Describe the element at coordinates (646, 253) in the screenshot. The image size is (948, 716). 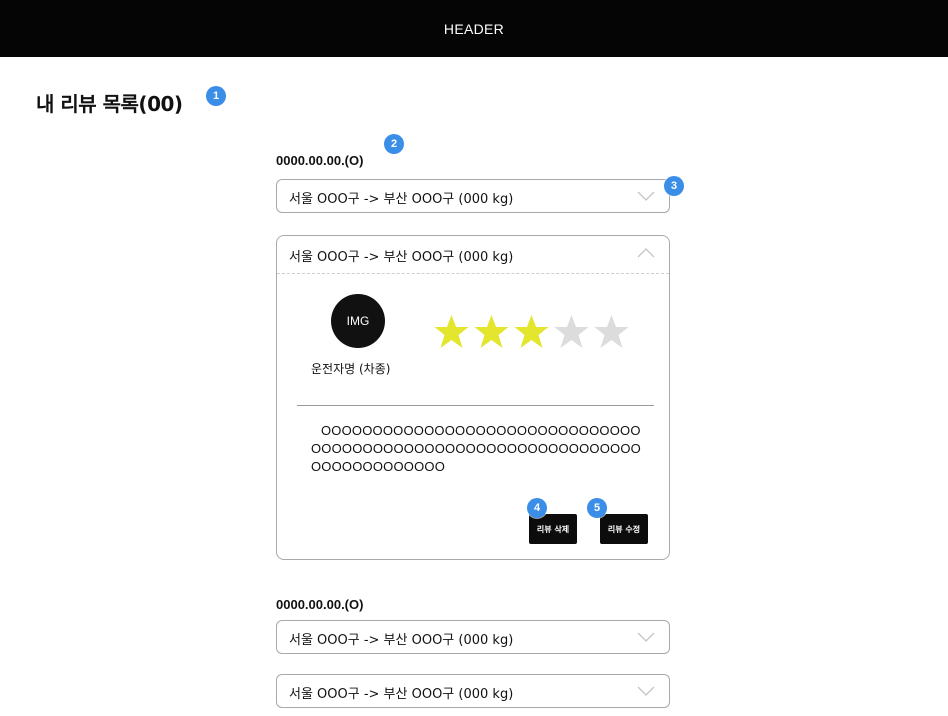
I see `chevron-up-icon` at that location.